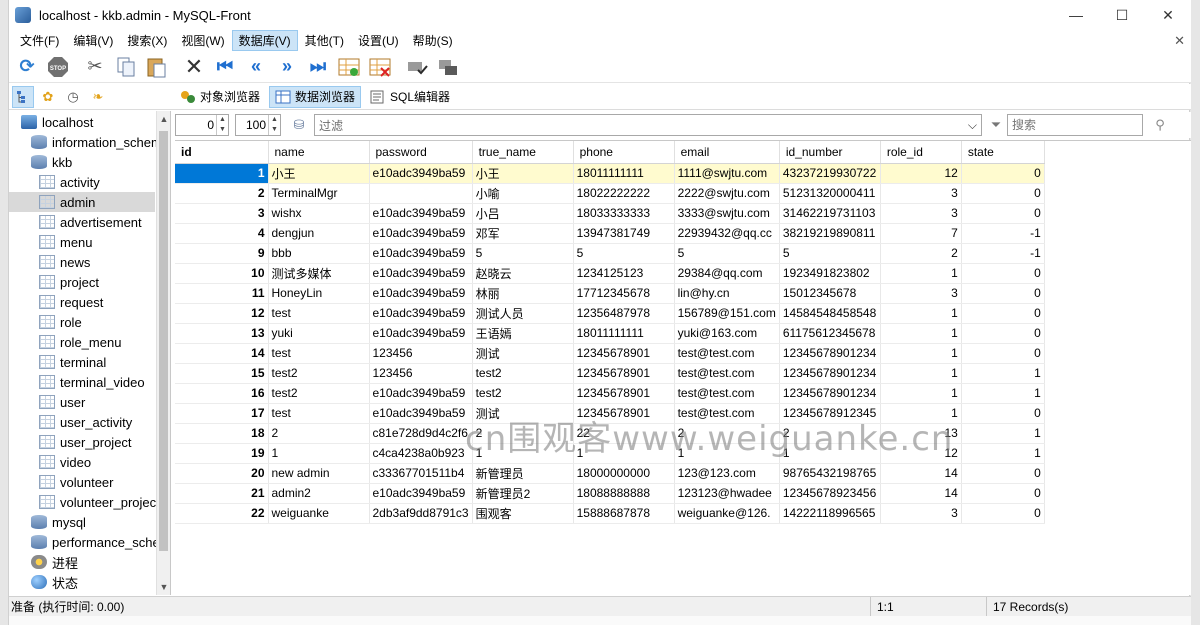  I want to click on column-header-state: state, so click(1003, 152).